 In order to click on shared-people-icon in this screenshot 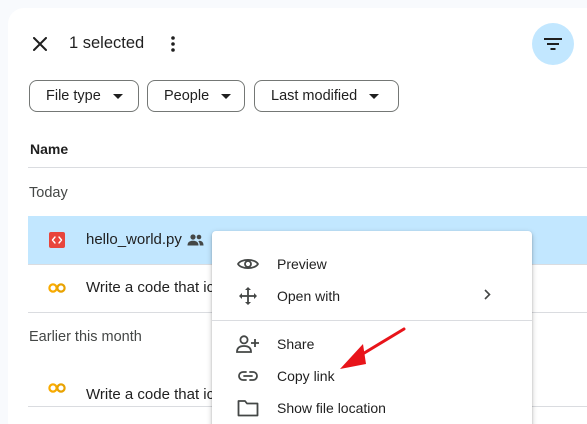, I will do `click(195, 242)`.